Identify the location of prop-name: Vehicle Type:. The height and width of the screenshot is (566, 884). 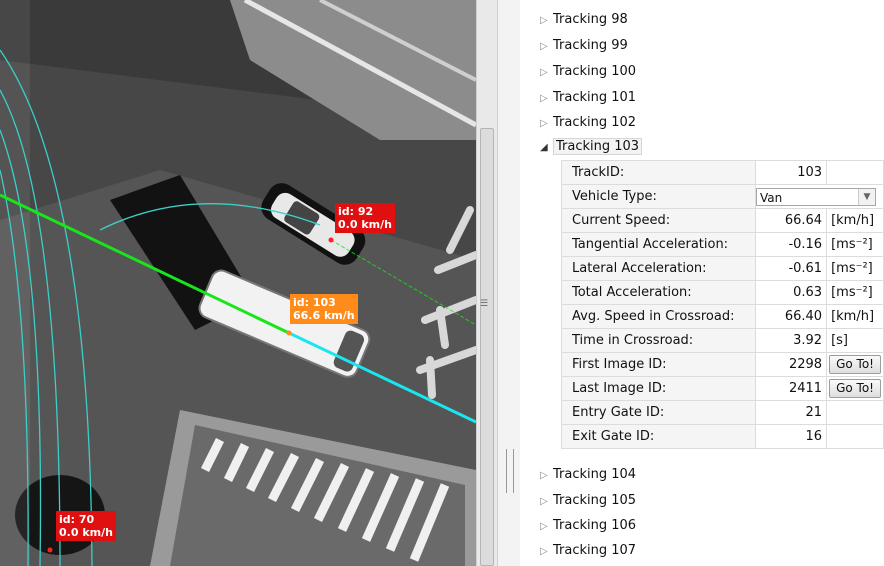
(658, 196).